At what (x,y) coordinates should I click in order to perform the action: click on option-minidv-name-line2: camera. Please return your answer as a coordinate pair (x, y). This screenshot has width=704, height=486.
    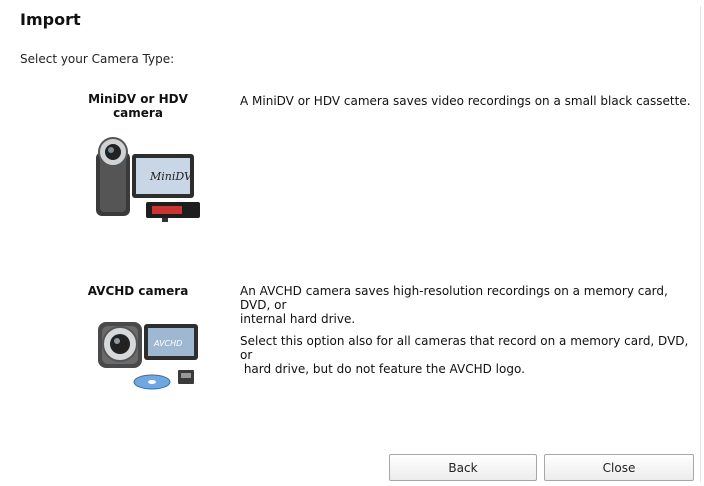
    Looking at the image, I should click on (138, 113).